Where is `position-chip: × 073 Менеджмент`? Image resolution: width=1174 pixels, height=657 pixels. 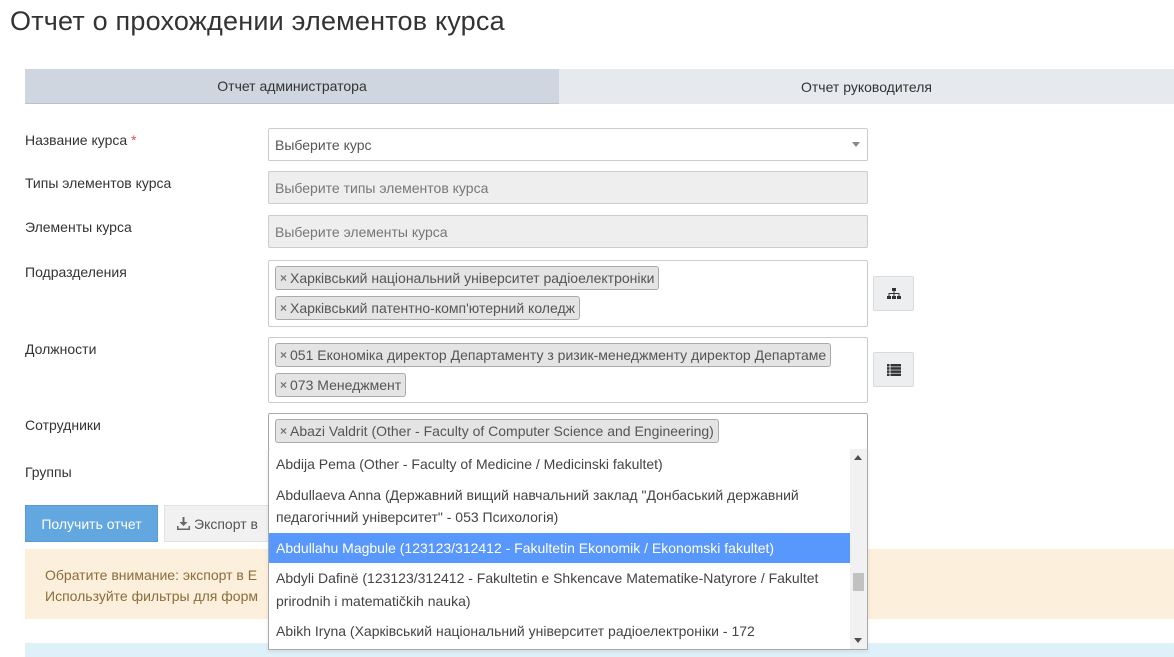 position-chip: × 073 Менеджмент is located at coordinates (341, 385).